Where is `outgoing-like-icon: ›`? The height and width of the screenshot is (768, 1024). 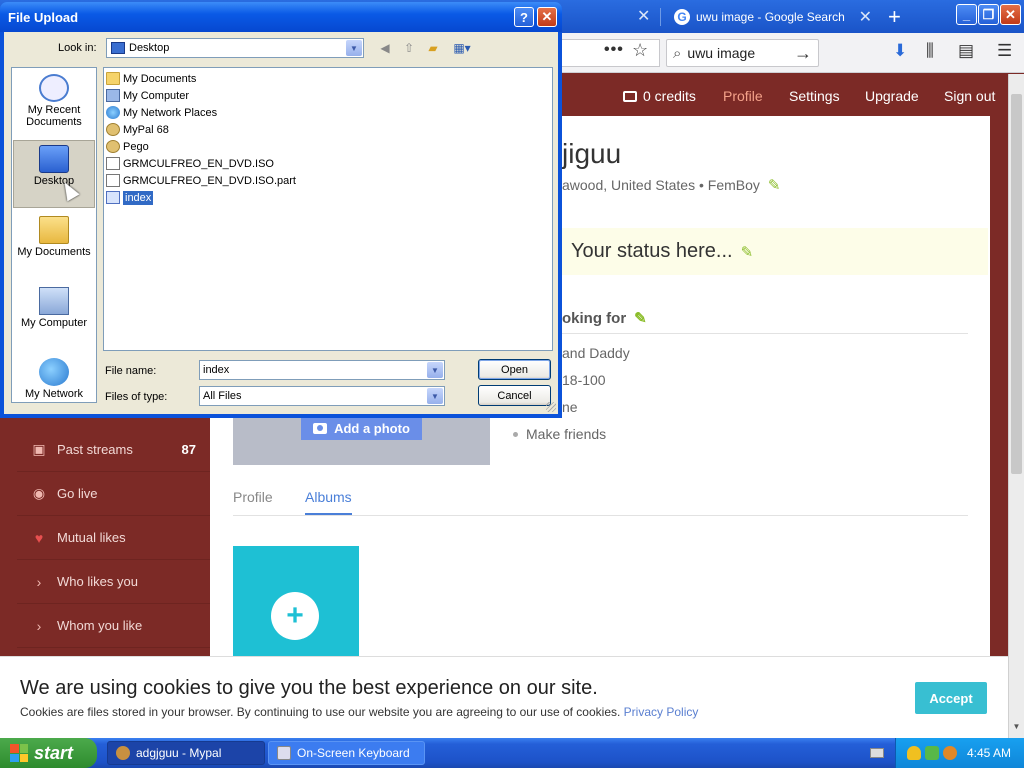
outgoing-like-icon: › is located at coordinates (39, 625).